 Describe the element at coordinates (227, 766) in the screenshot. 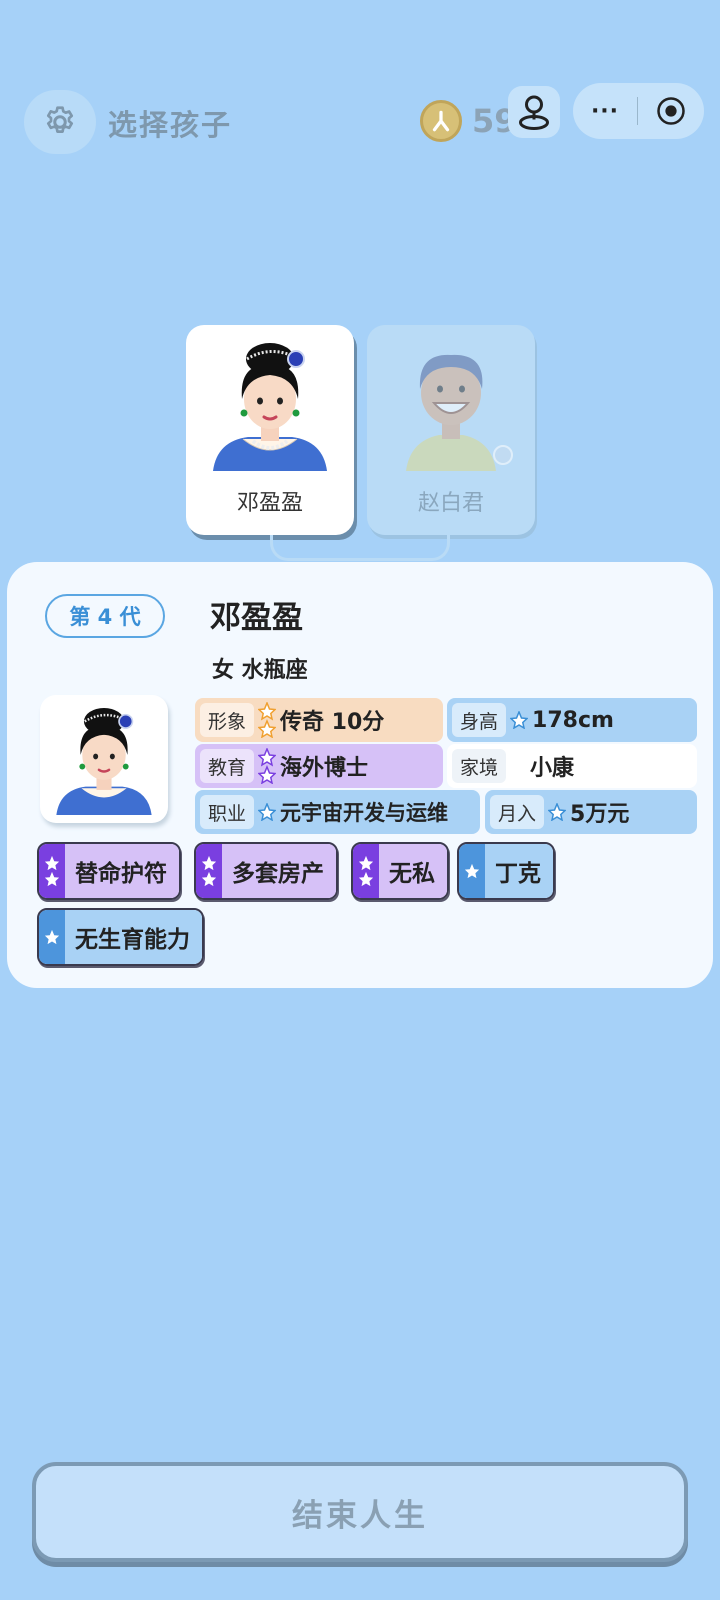

I see `attribute-label: 教育` at that location.